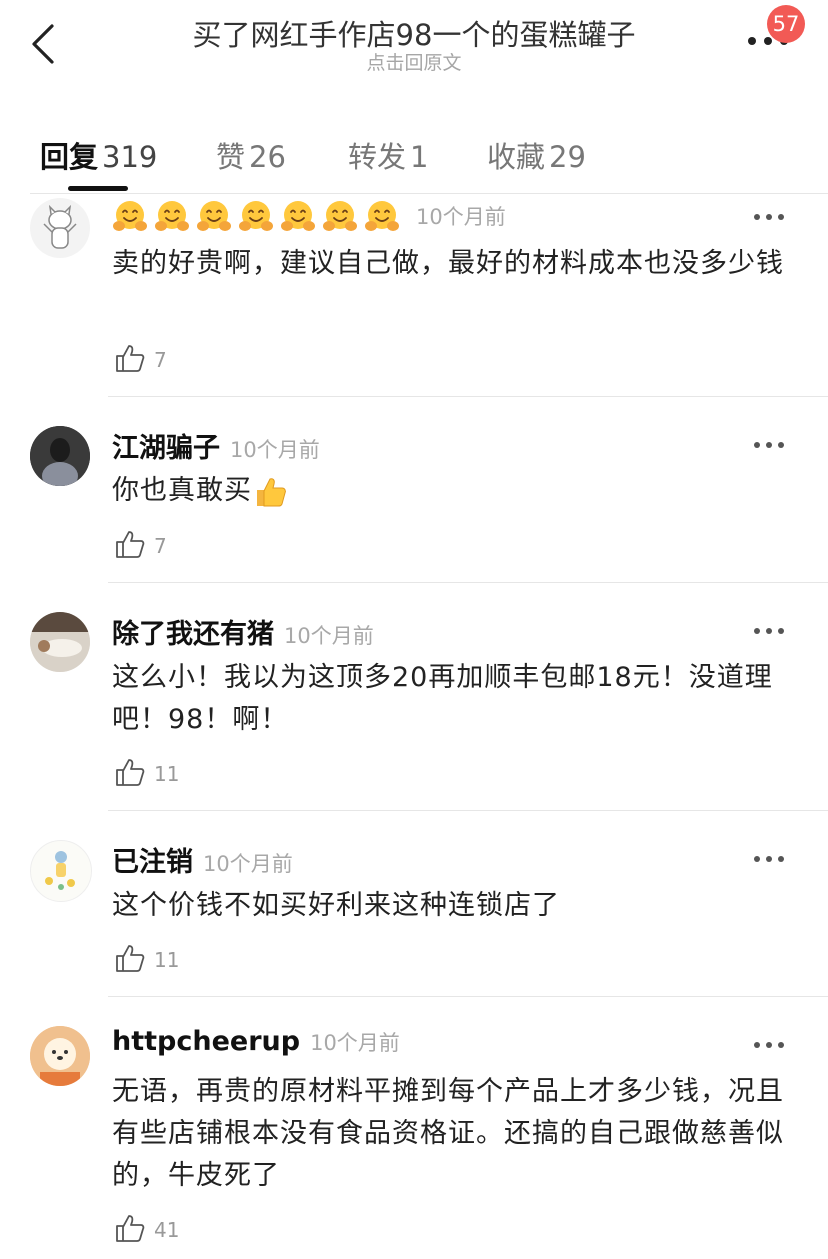 The height and width of the screenshot is (1259, 828). Describe the element at coordinates (377, 157) in the screenshot. I see `tab-label: 转发` at that location.